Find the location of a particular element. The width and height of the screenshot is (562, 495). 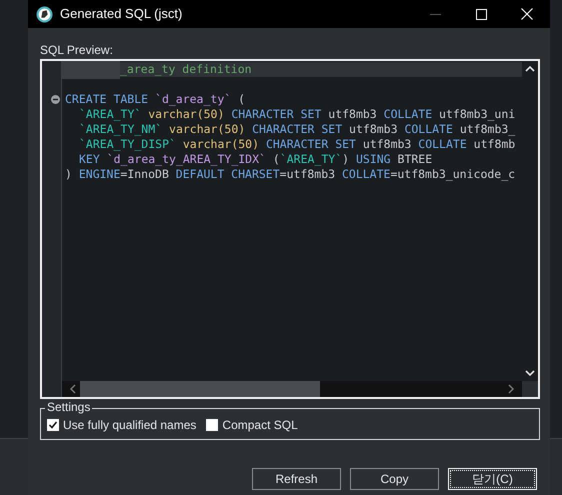

scroll-up-icon is located at coordinates (530, 69).